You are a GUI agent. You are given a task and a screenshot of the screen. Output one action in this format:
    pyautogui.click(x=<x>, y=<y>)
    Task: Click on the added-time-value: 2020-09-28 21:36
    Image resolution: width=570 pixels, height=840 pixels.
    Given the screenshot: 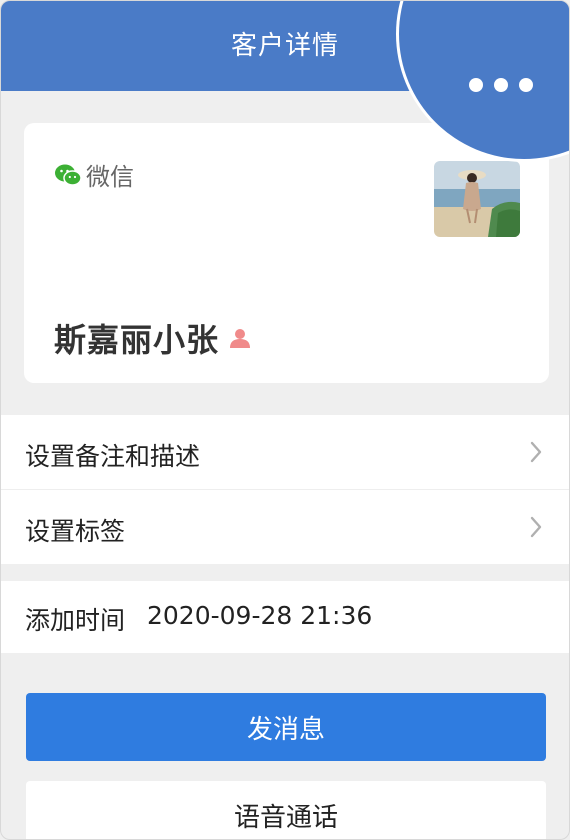 What is the action you would take?
    pyautogui.click(x=260, y=615)
    